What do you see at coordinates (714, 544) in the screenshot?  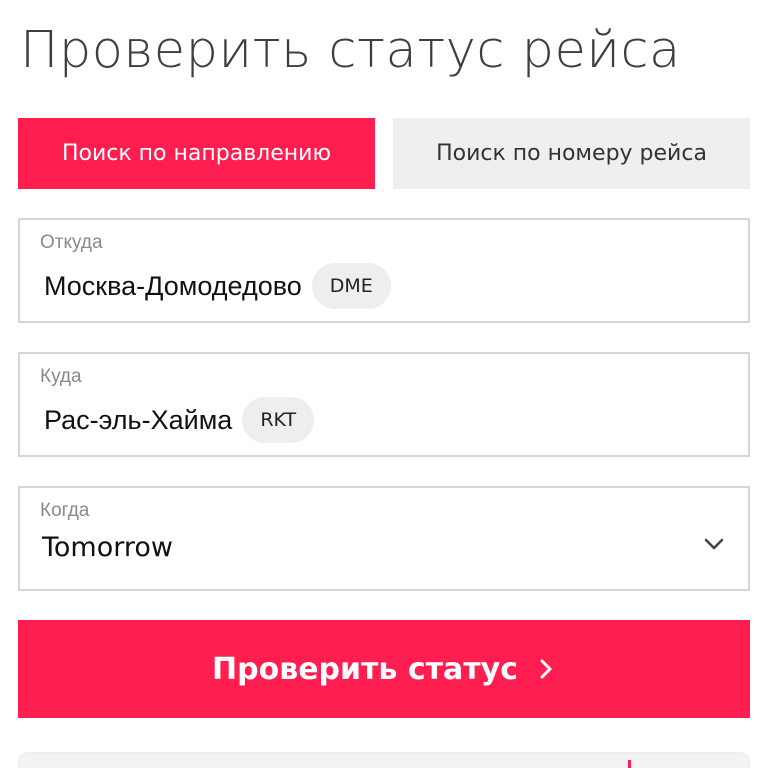 I see `chevron-down-icon` at bounding box center [714, 544].